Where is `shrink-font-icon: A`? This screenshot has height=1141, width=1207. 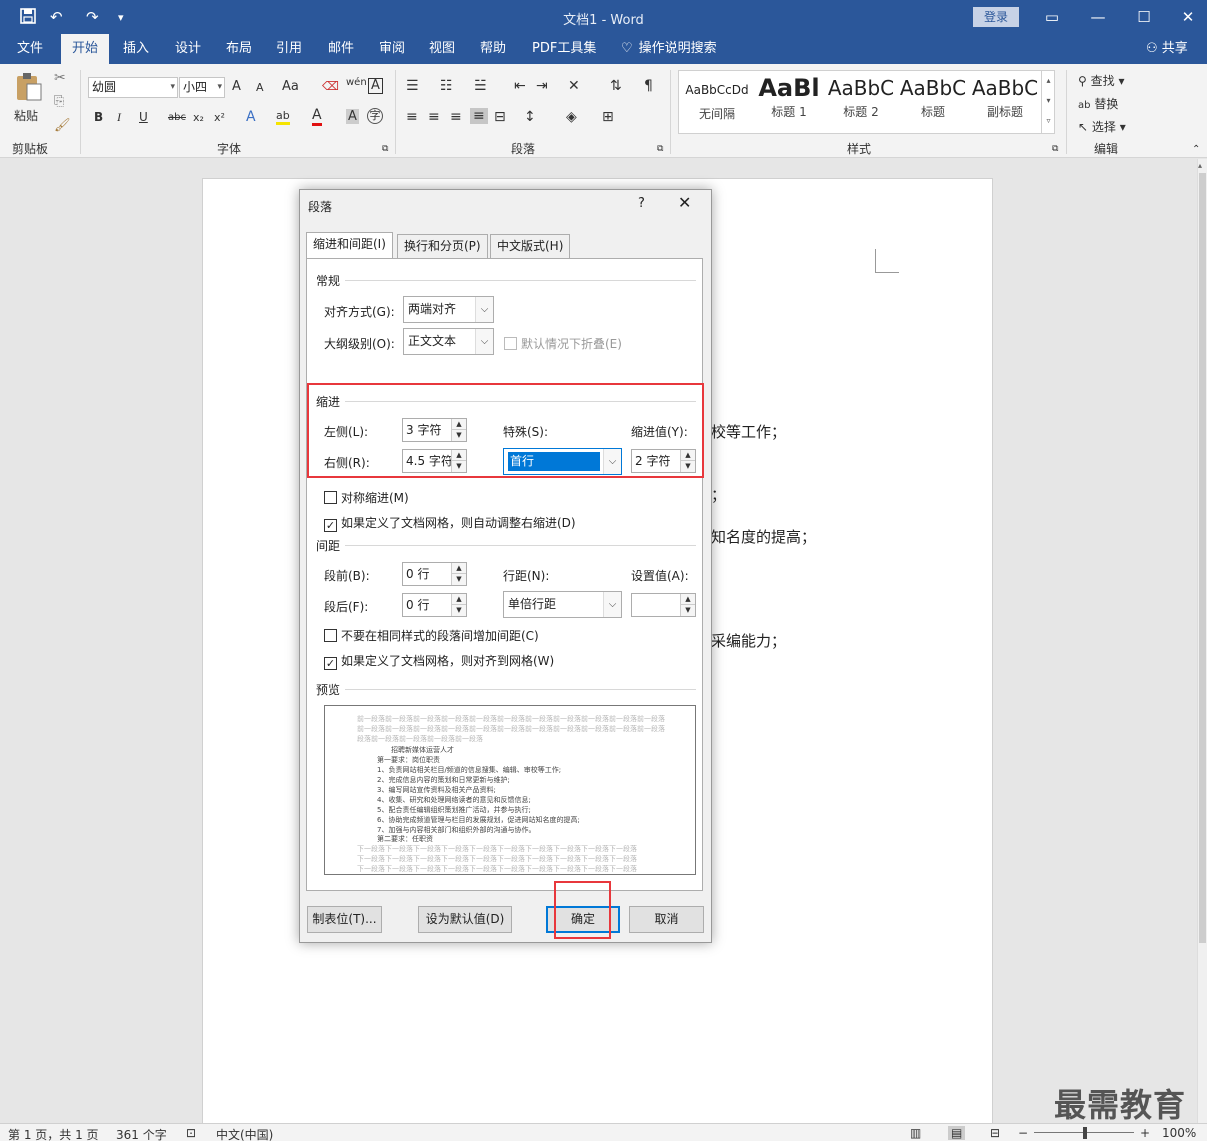
shrink-font-icon: A is located at coordinates (260, 87).